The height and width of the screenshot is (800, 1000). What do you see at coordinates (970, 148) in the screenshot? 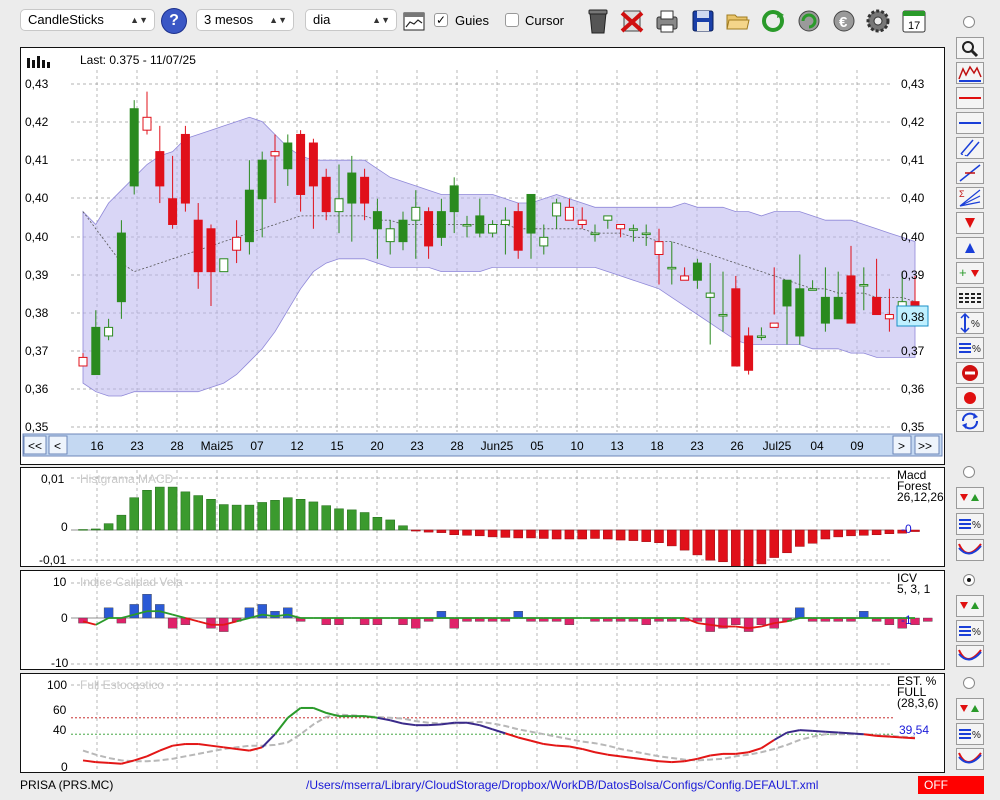
I see `channel-tool-button` at bounding box center [970, 148].